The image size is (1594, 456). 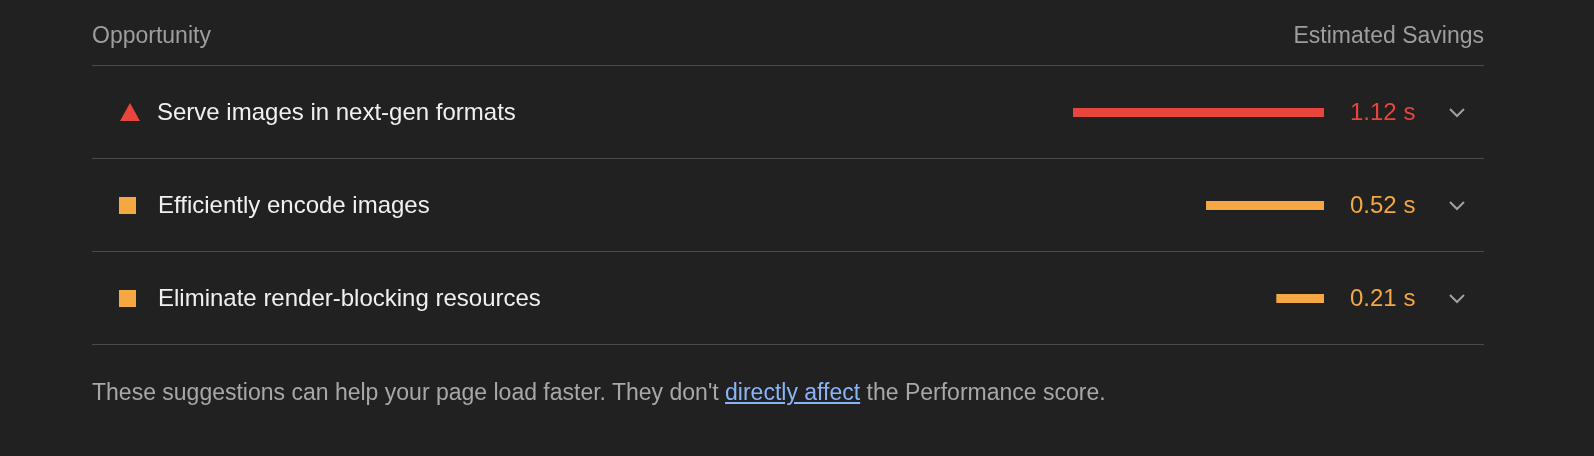 I want to click on opportunity-title: Eliminate render-blocking resources, so click(x=350, y=298).